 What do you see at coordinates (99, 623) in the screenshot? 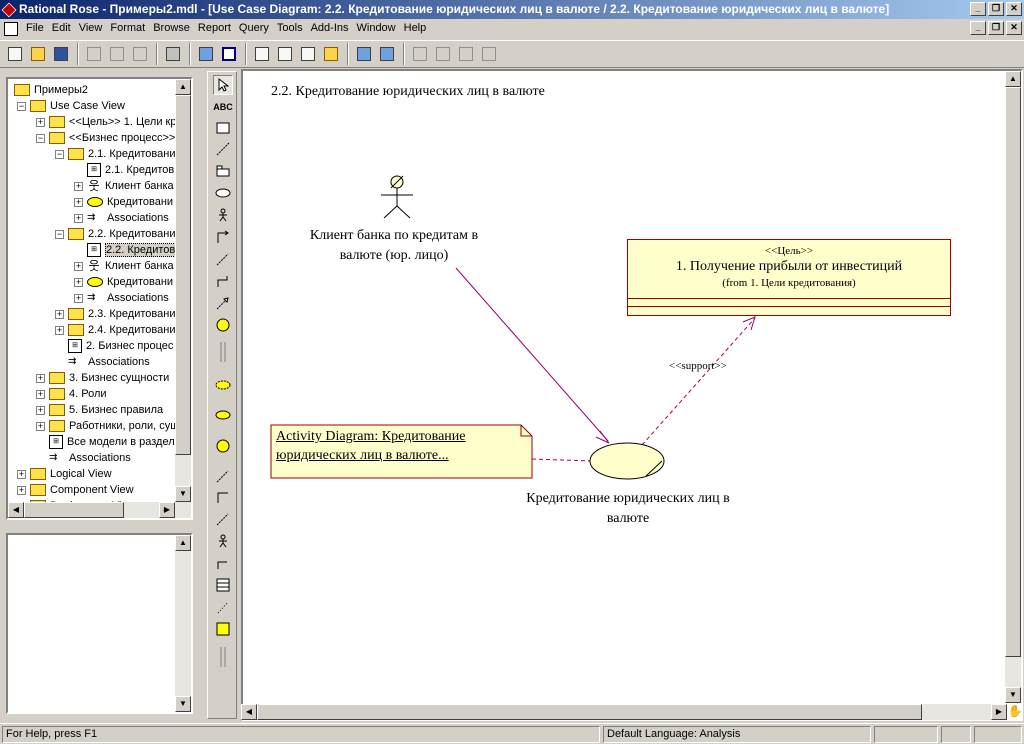
I see `documentation-pane: ▲ ▼` at bounding box center [99, 623].